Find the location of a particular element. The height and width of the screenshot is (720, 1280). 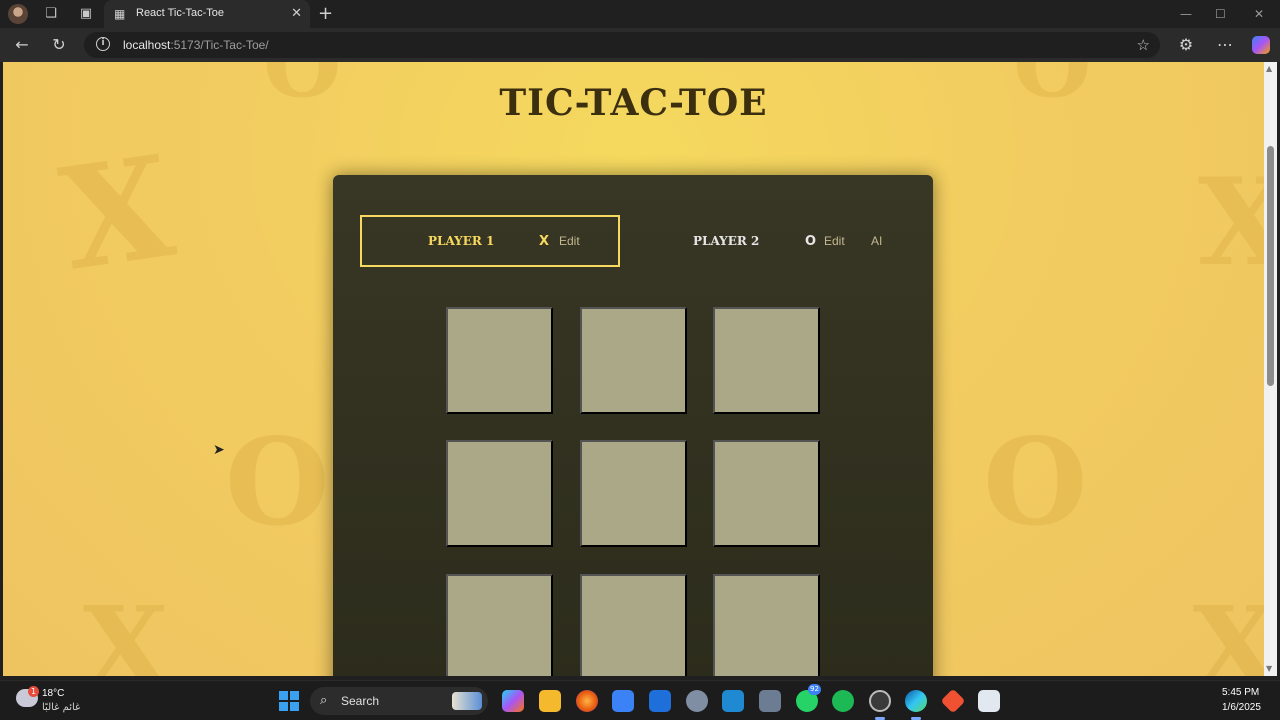

weather-alert-badge: 1 is located at coordinates (33, 691).